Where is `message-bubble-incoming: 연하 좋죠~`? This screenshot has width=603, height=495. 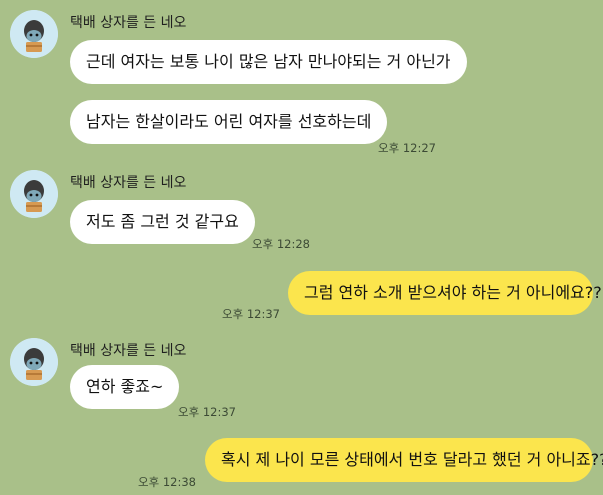 message-bubble-incoming: 연하 좋죠~ is located at coordinates (125, 387).